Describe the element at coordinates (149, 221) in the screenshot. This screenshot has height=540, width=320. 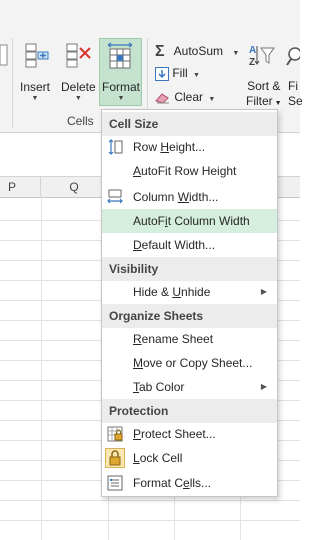
I see `label-part: AutoF` at that location.